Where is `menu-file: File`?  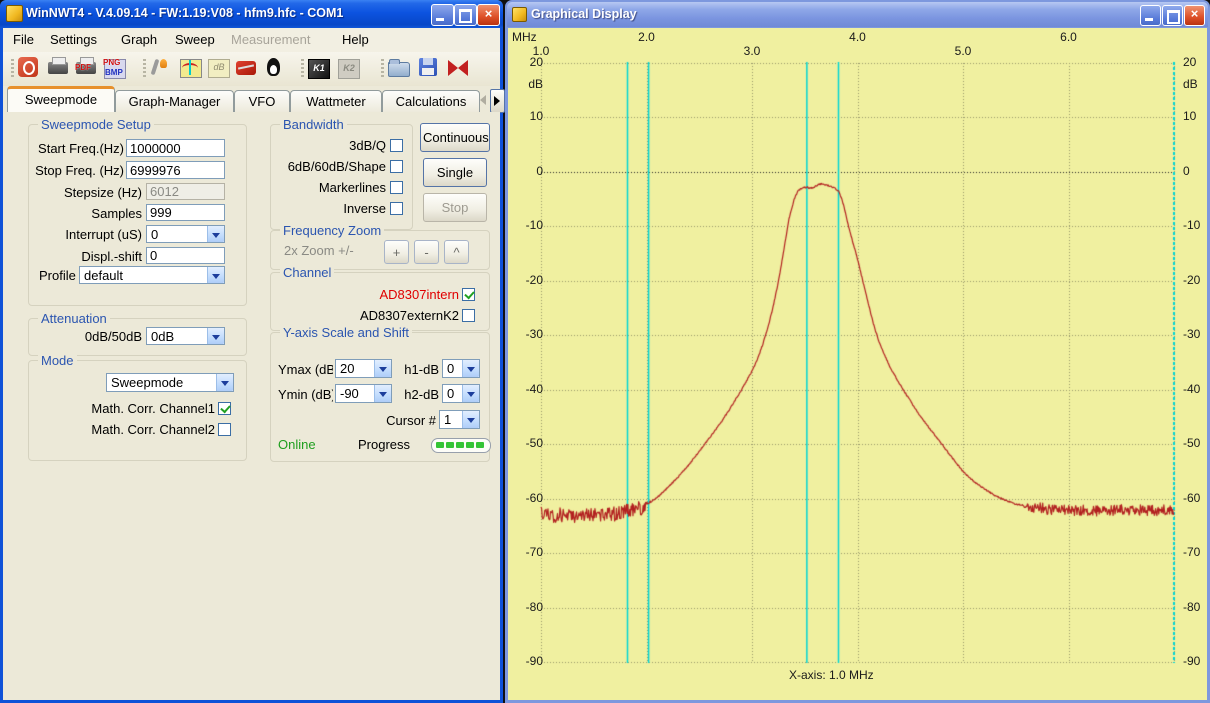
menu-file: File is located at coordinates (23, 39).